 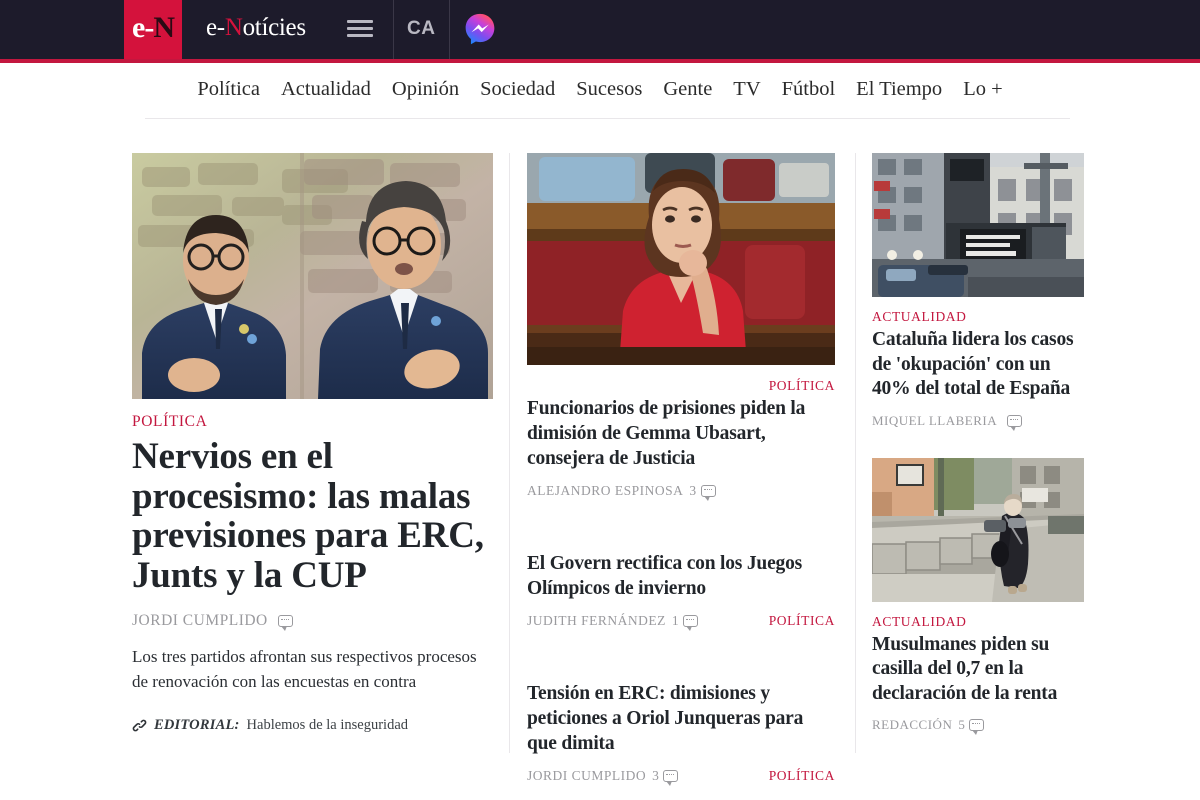 I want to click on center-article-3-kicker: POLÍTICA, so click(x=802, y=776).